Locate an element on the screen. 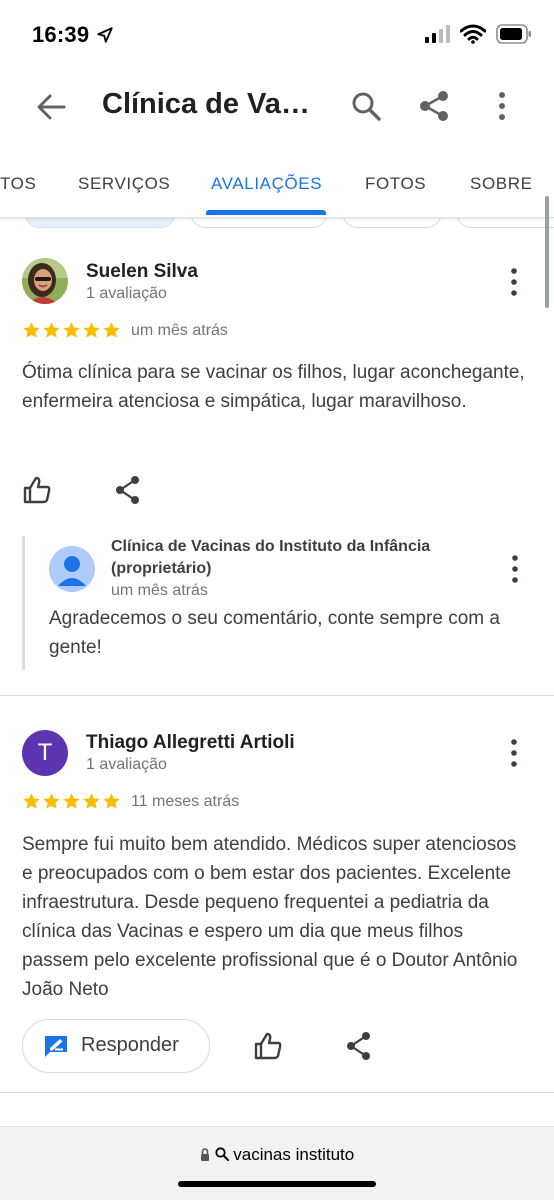 The height and width of the screenshot is (1200, 554). back-arrow-icon is located at coordinates (51, 107).